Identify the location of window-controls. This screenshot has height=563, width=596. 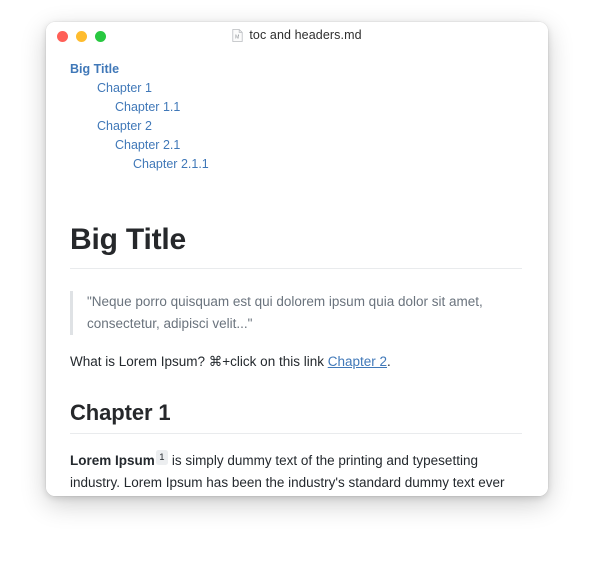
(81, 36).